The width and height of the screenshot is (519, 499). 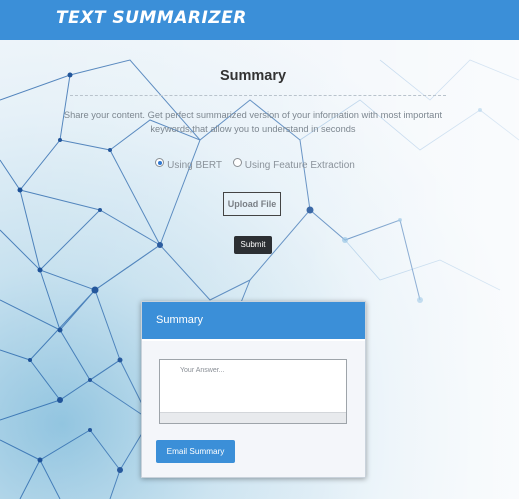 What do you see at coordinates (195, 451) in the screenshot?
I see `email-summary-button: Email Summary` at bounding box center [195, 451].